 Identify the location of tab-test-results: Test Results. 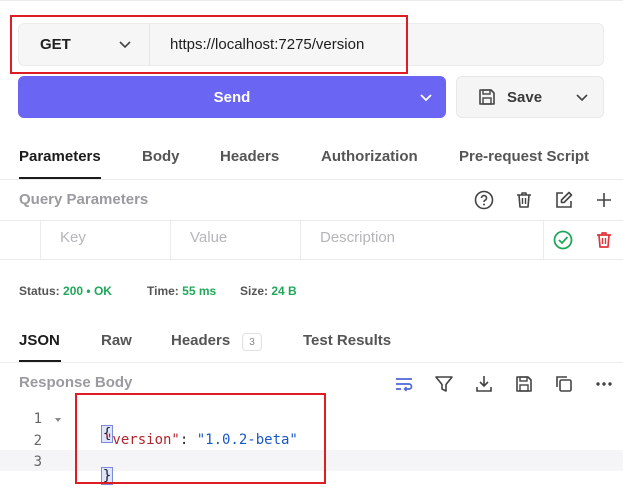
(347, 340).